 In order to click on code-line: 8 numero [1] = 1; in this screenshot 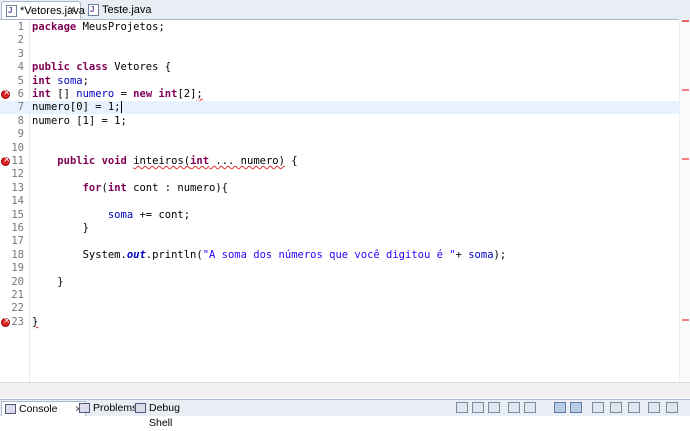, I will do `click(345, 121)`.